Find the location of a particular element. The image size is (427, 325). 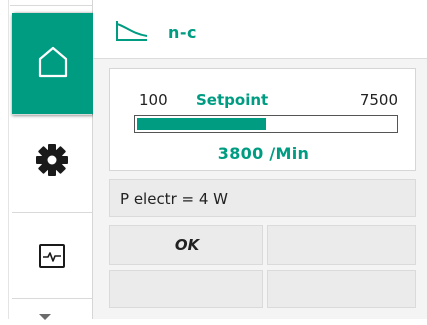

nav-diagnostics-button is located at coordinates (52, 258).